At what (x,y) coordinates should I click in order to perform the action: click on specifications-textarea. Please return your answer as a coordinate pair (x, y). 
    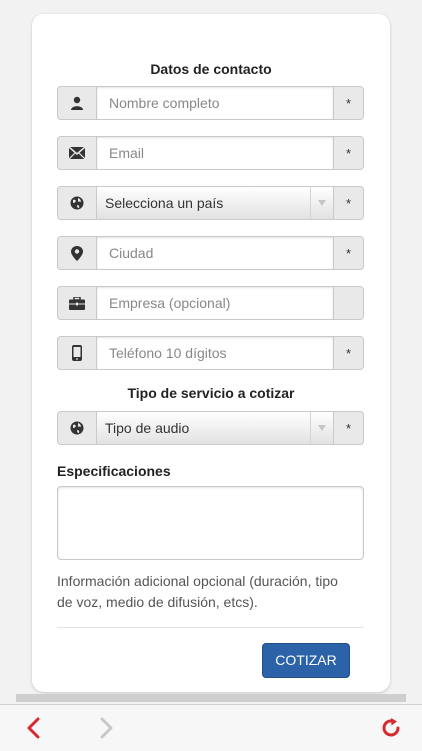
    Looking at the image, I should click on (210, 523).